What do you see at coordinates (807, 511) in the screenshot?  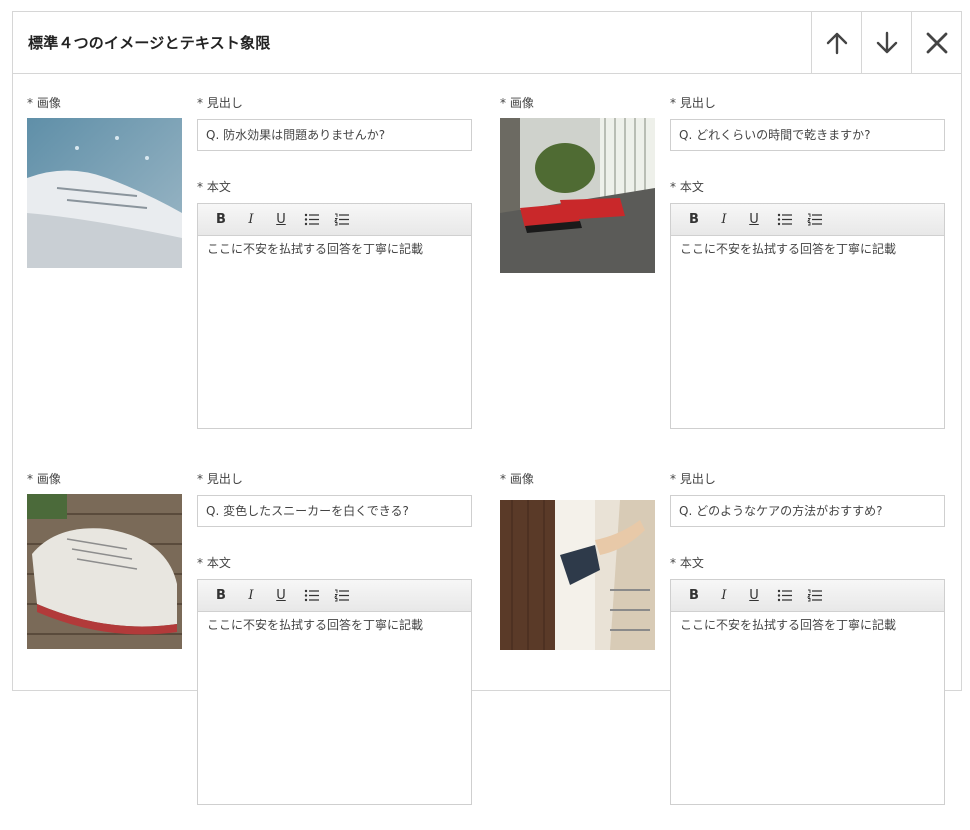 I see `heading-input: Q. どのようなケアの方法がおすすめ?` at bounding box center [807, 511].